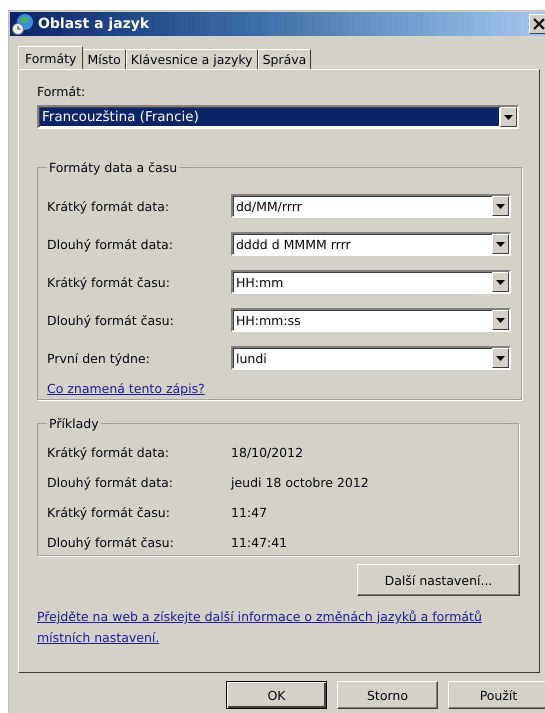 The width and height of the screenshot is (545, 713). What do you see at coordinates (111, 542) in the screenshot?
I see `example-label: Dlouhý formát času:` at bounding box center [111, 542].